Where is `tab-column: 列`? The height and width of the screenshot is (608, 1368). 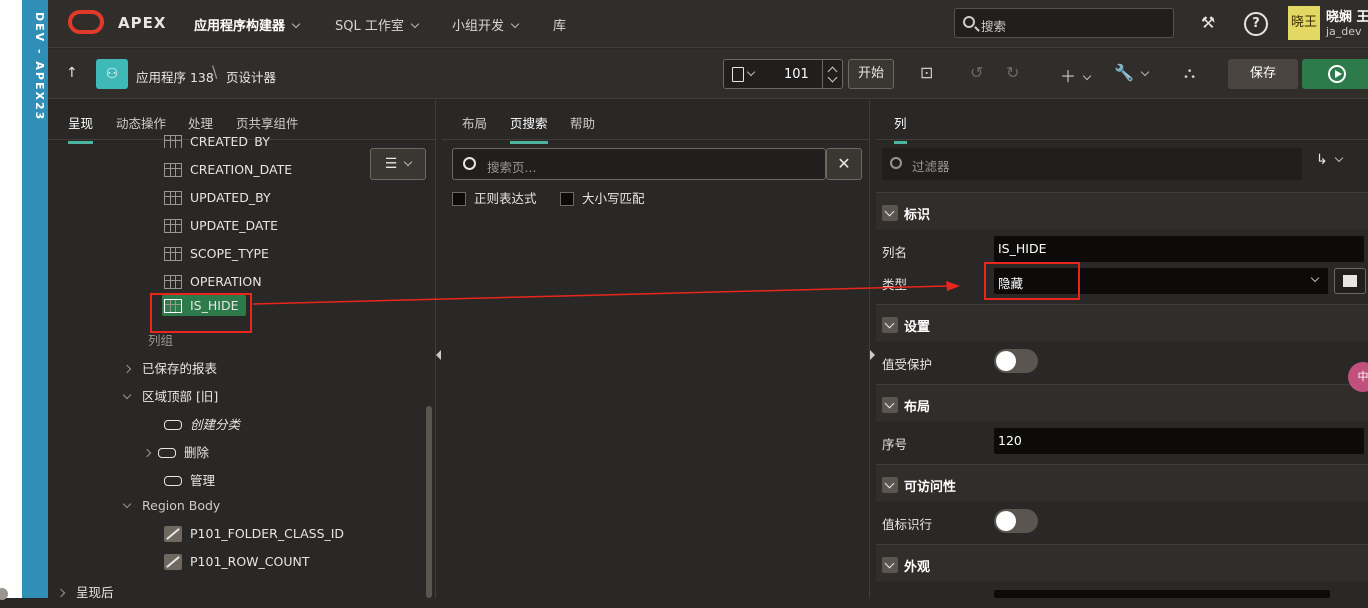 tab-column: 列 is located at coordinates (900, 128).